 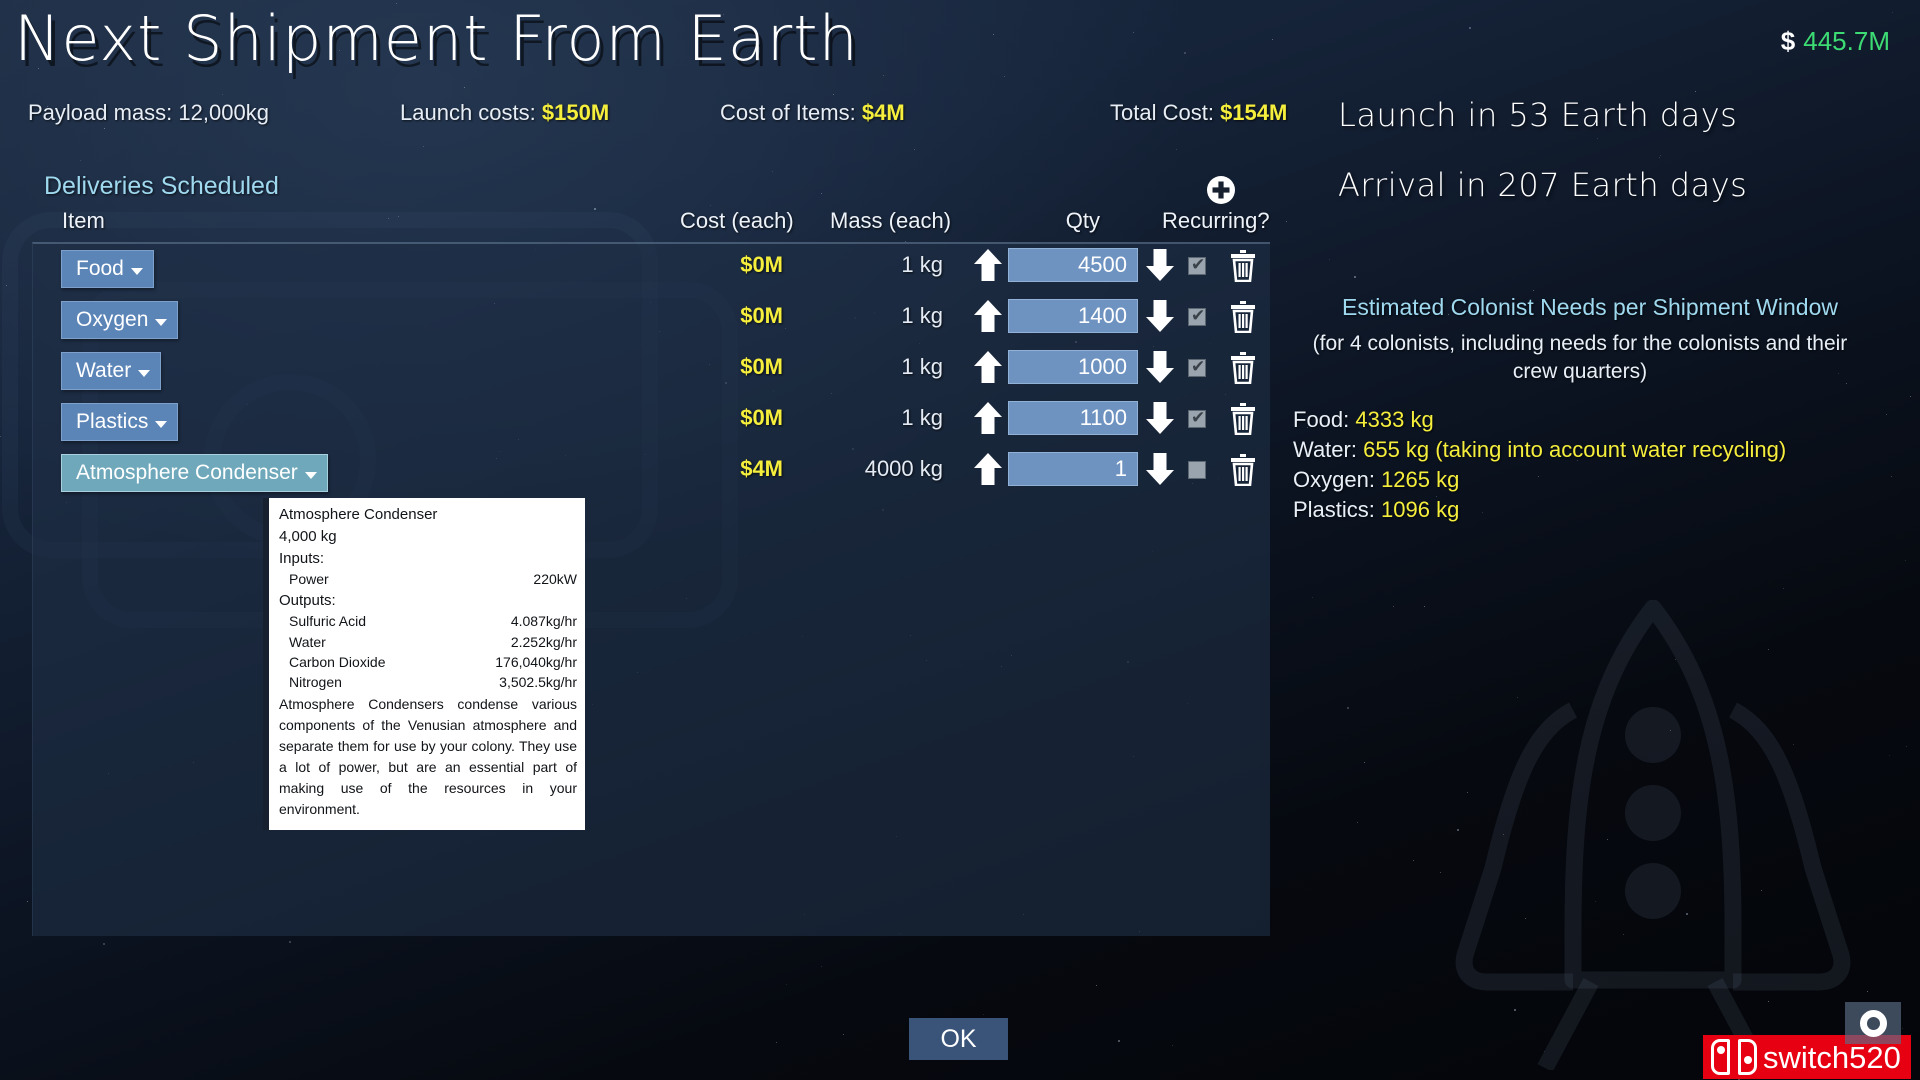 What do you see at coordinates (1073, 418) in the screenshot?
I see `qty-input: 1100` at bounding box center [1073, 418].